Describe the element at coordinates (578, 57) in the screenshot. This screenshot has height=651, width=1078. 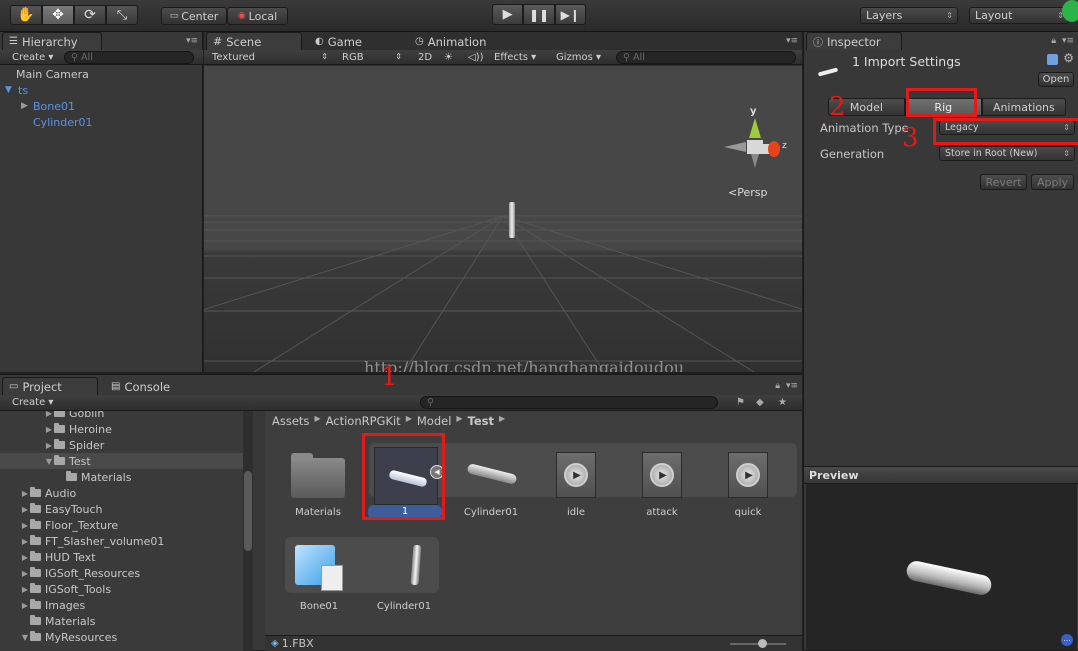
I see `gizmos-dropdown: Gizmos ▾` at that location.